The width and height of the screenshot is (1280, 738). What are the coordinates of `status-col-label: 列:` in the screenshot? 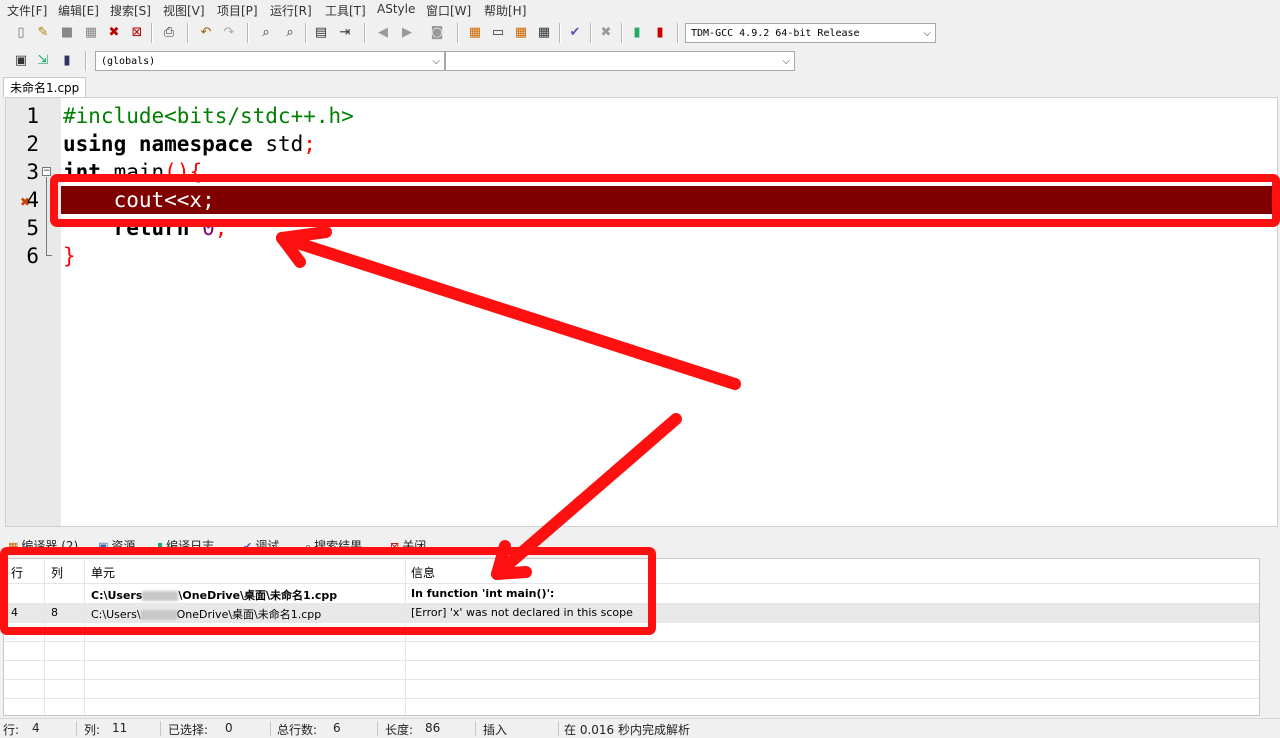 It's located at (92, 730).